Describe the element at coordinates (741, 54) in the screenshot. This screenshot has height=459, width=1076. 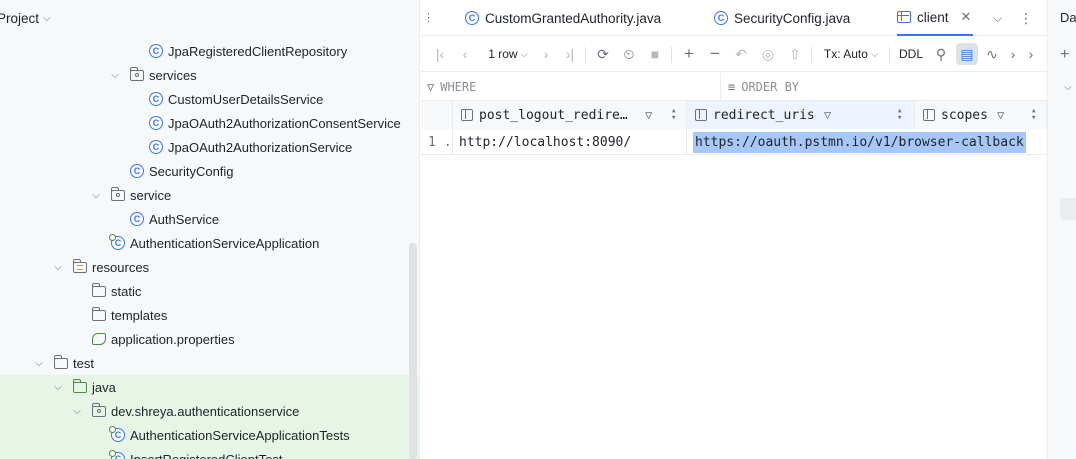
I see `revert-icon: ↶` at that location.